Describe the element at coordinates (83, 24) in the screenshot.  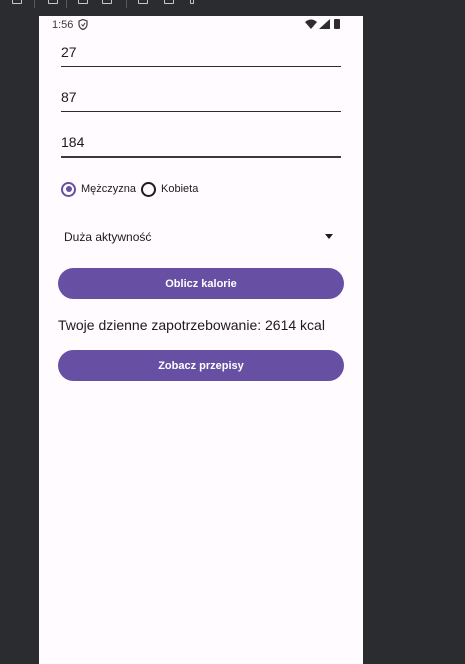
I see `shield-icon` at that location.